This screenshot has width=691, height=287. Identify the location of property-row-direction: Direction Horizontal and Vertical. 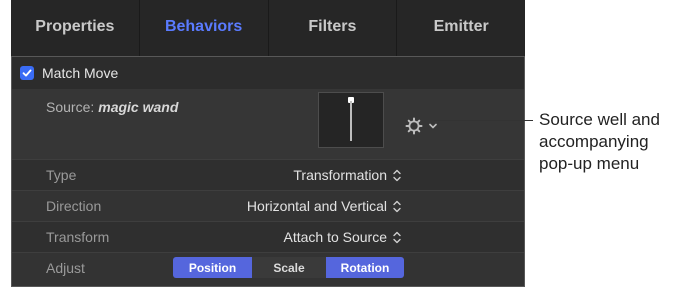
(268, 205).